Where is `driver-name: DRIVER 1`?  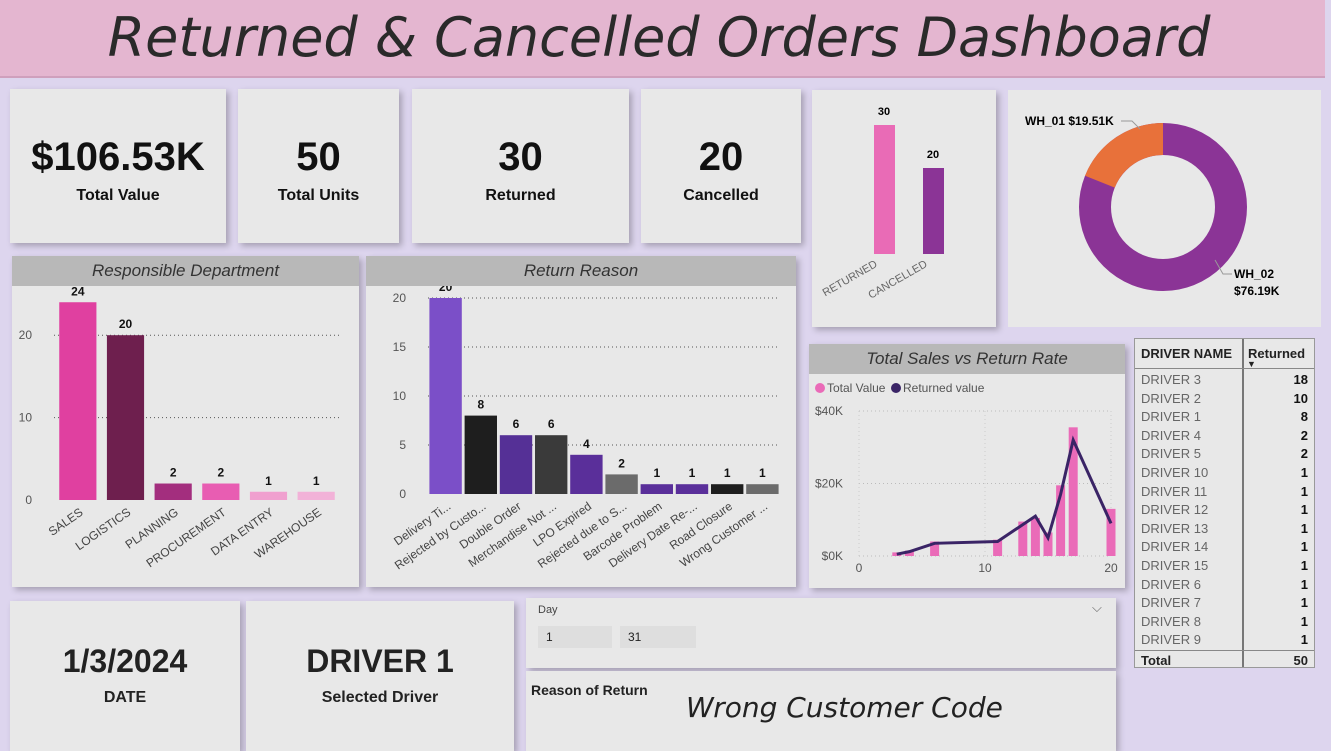
driver-name: DRIVER 1 is located at coordinates (1171, 417).